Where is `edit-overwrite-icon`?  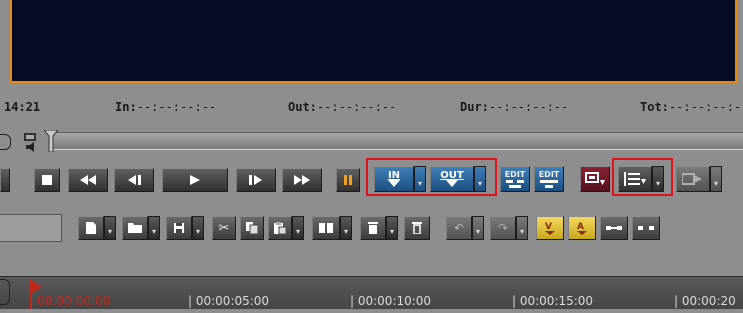
edit-overwrite-icon is located at coordinates (548, 183).